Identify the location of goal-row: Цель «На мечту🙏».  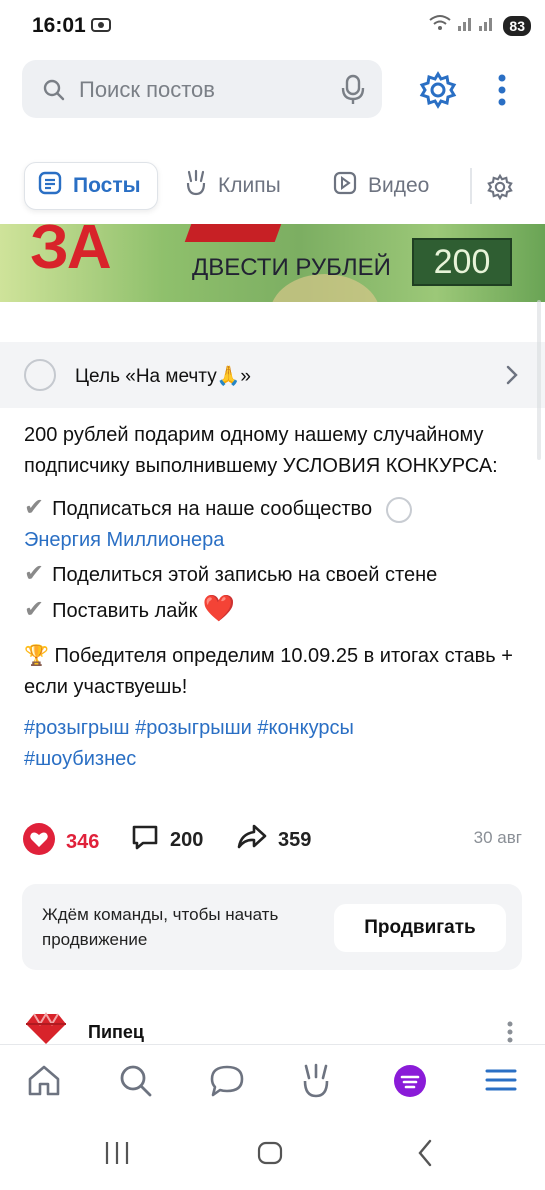
(272, 375).